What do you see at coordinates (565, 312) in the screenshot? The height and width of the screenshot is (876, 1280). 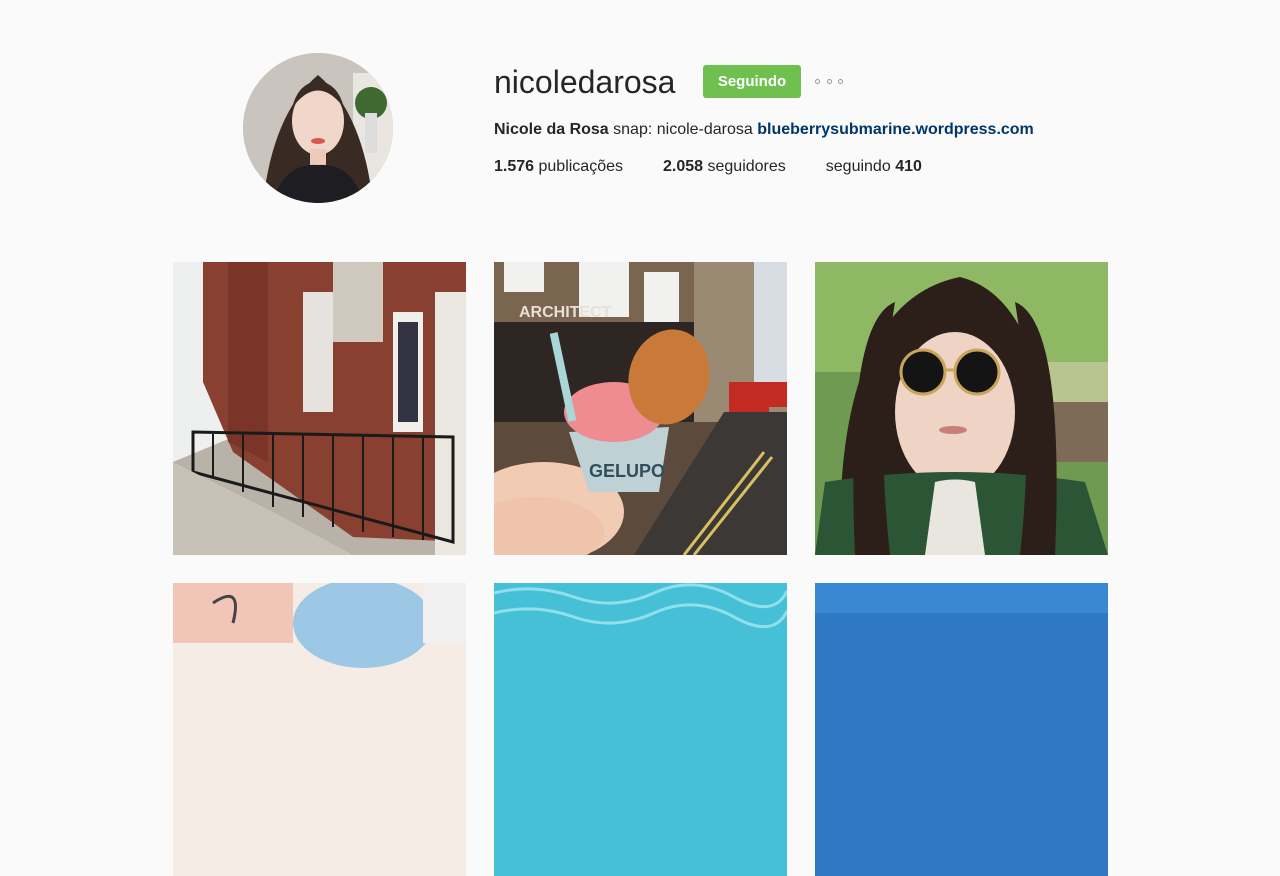 I see `post-sign-text: ARCHITECT` at bounding box center [565, 312].